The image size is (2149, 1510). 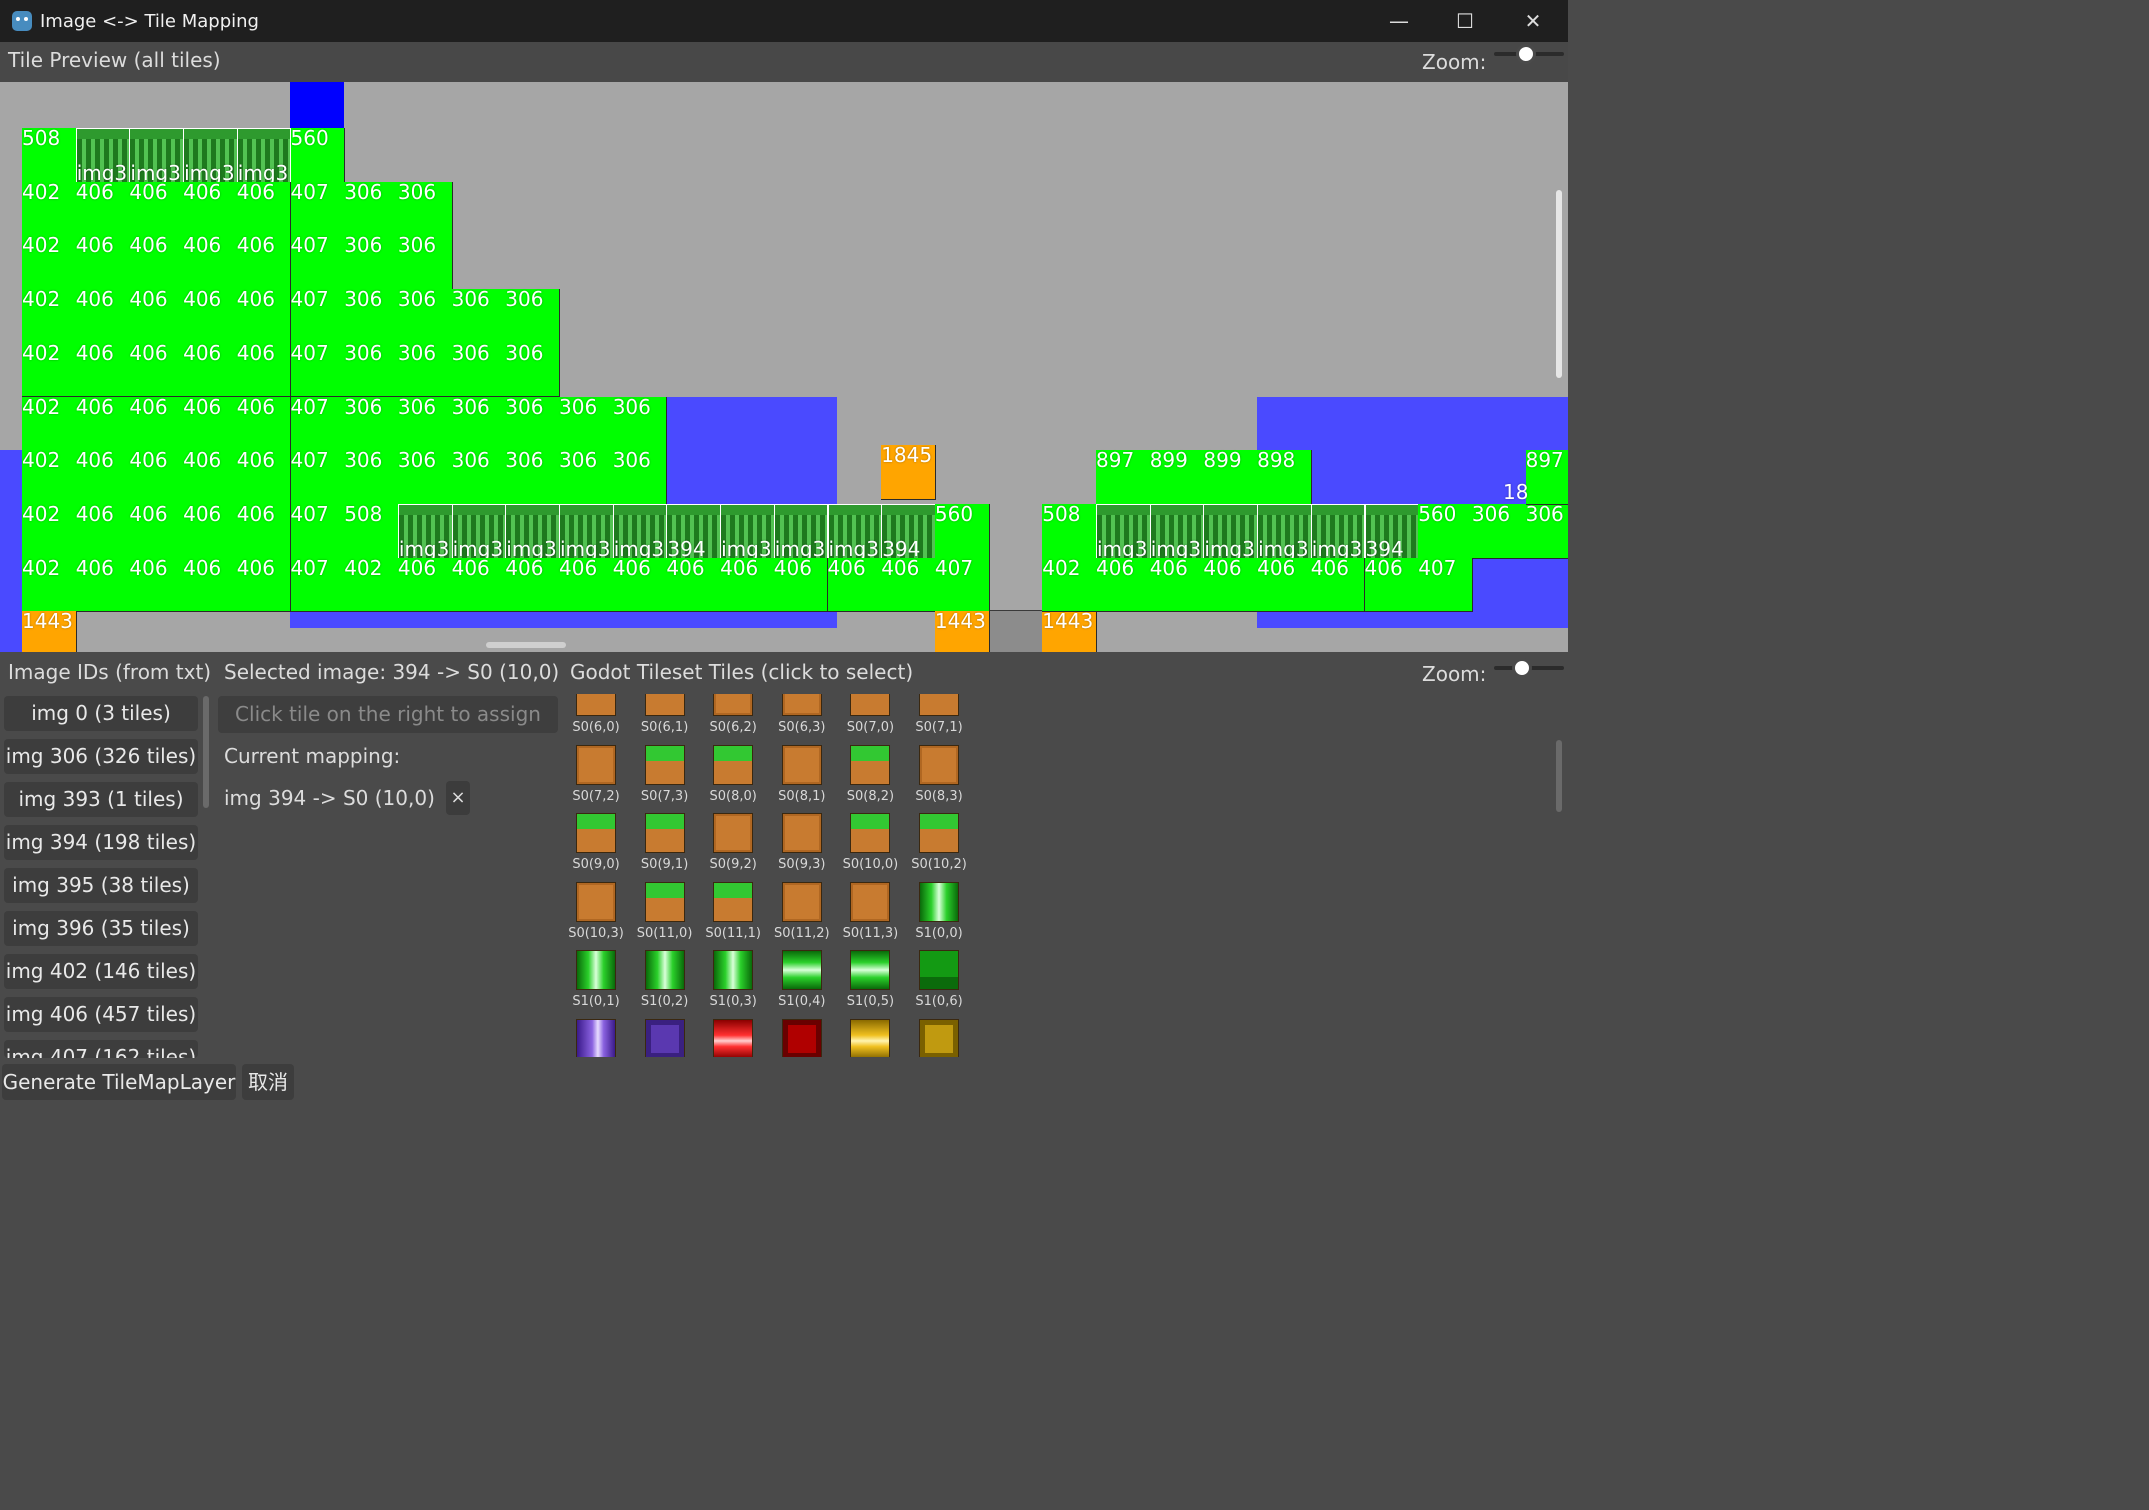 I want to click on tileset-tile: S0(11,1), so click(x=733, y=916).